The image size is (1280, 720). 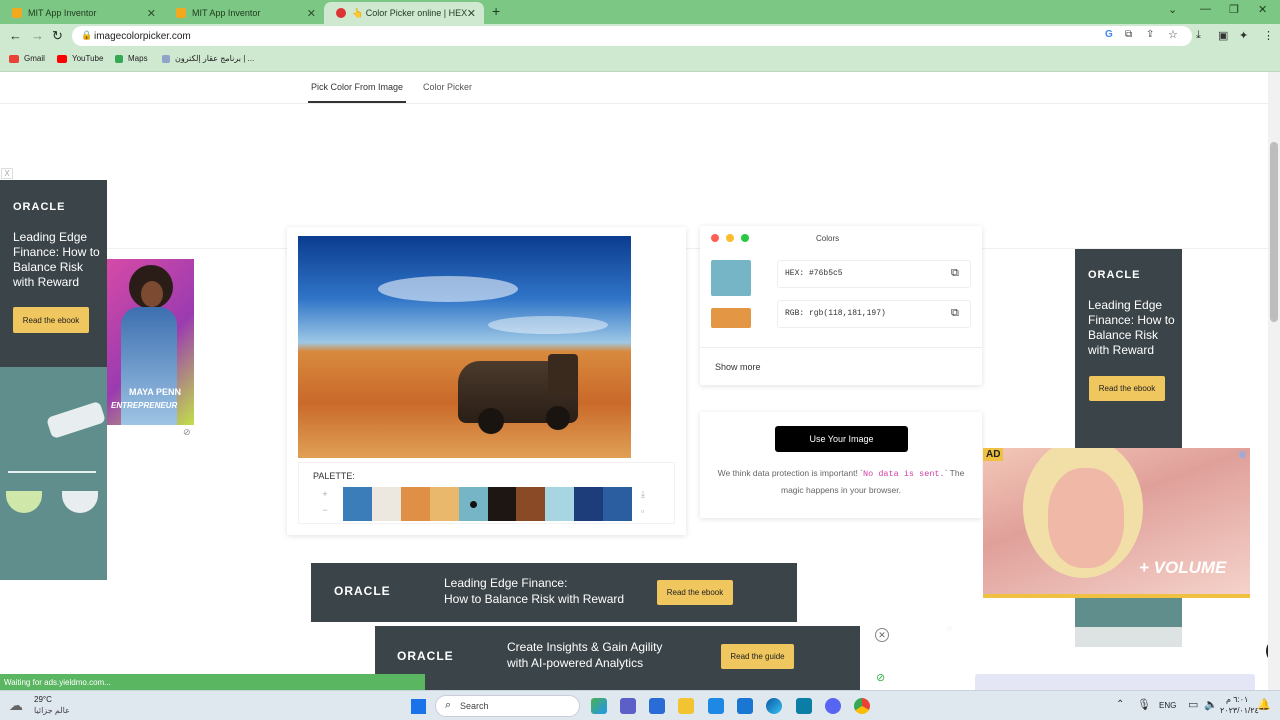 I want to click on video-ad: AD + VOLUME ▣, so click(x=1116, y=523).